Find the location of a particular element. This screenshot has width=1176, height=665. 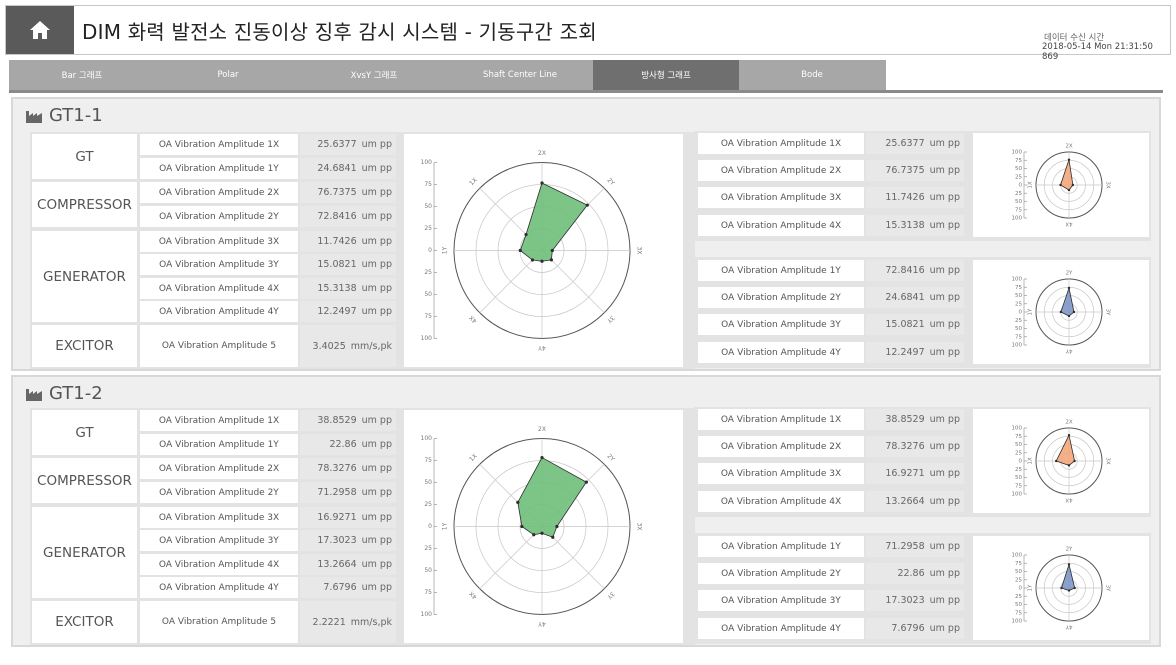

tab-radar-graph: 방사형 그래프 is located at coordinates (666, 75).